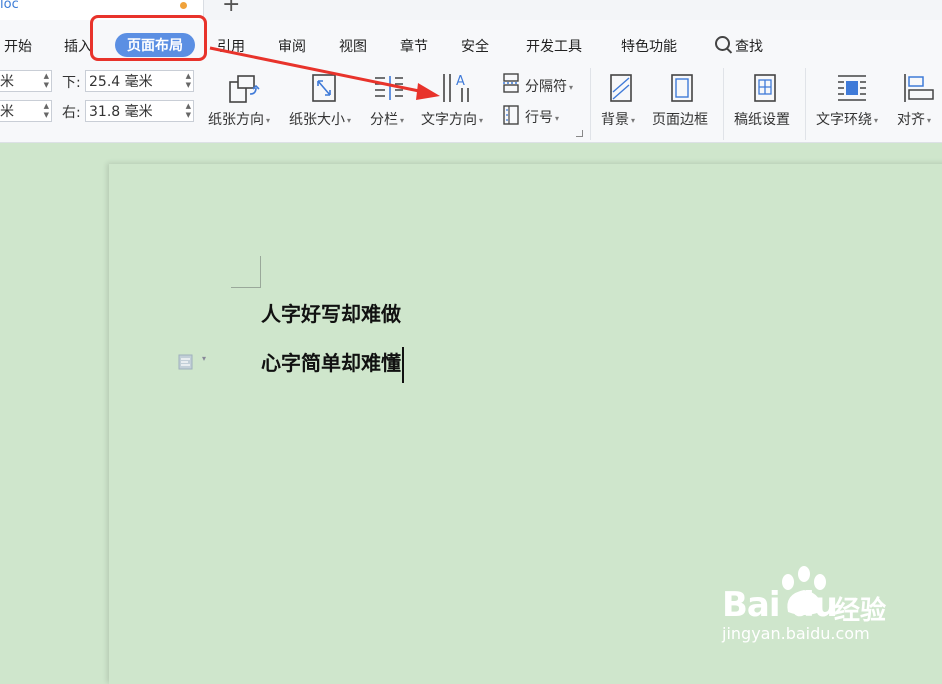  What do you see at coordinates (185, 362) in the screenshot?
I see `paragraph-icon` at bounding box center [185, 362].